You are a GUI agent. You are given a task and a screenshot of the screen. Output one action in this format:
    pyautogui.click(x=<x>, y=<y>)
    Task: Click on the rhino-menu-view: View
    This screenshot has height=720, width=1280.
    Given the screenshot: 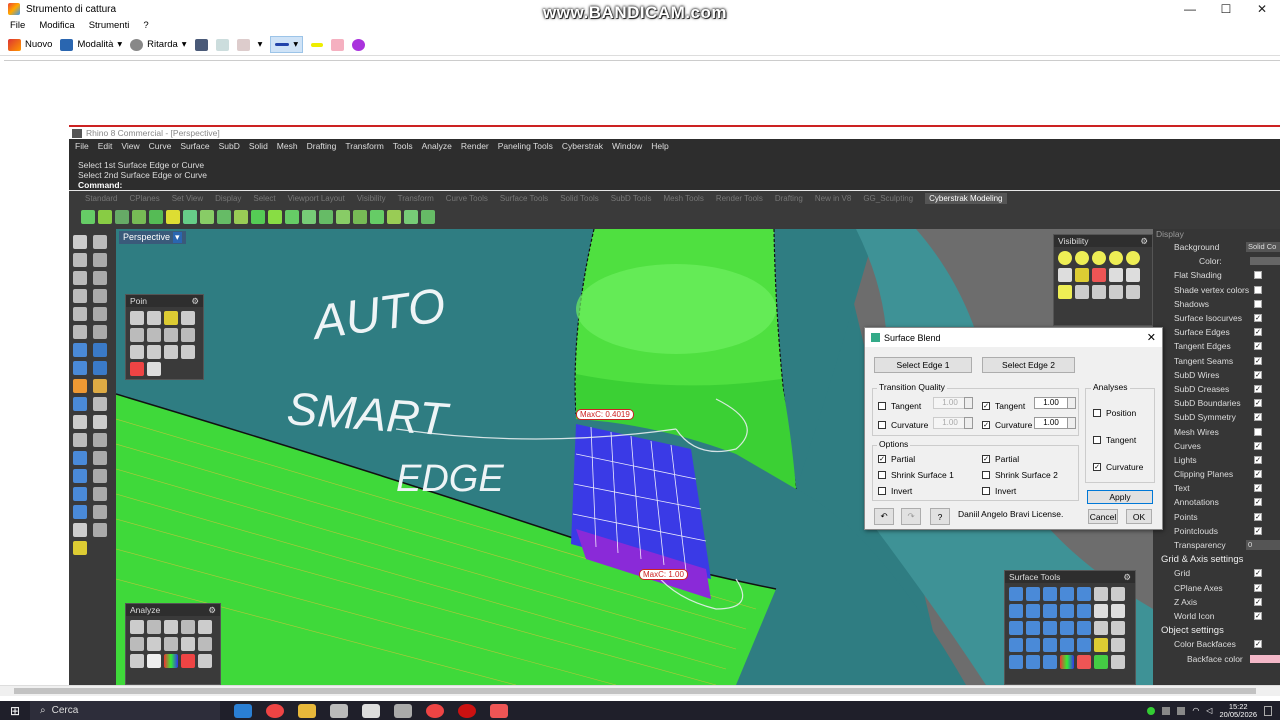 What is the action you would take?
    pyautogui.click(x=130, y=146)
    